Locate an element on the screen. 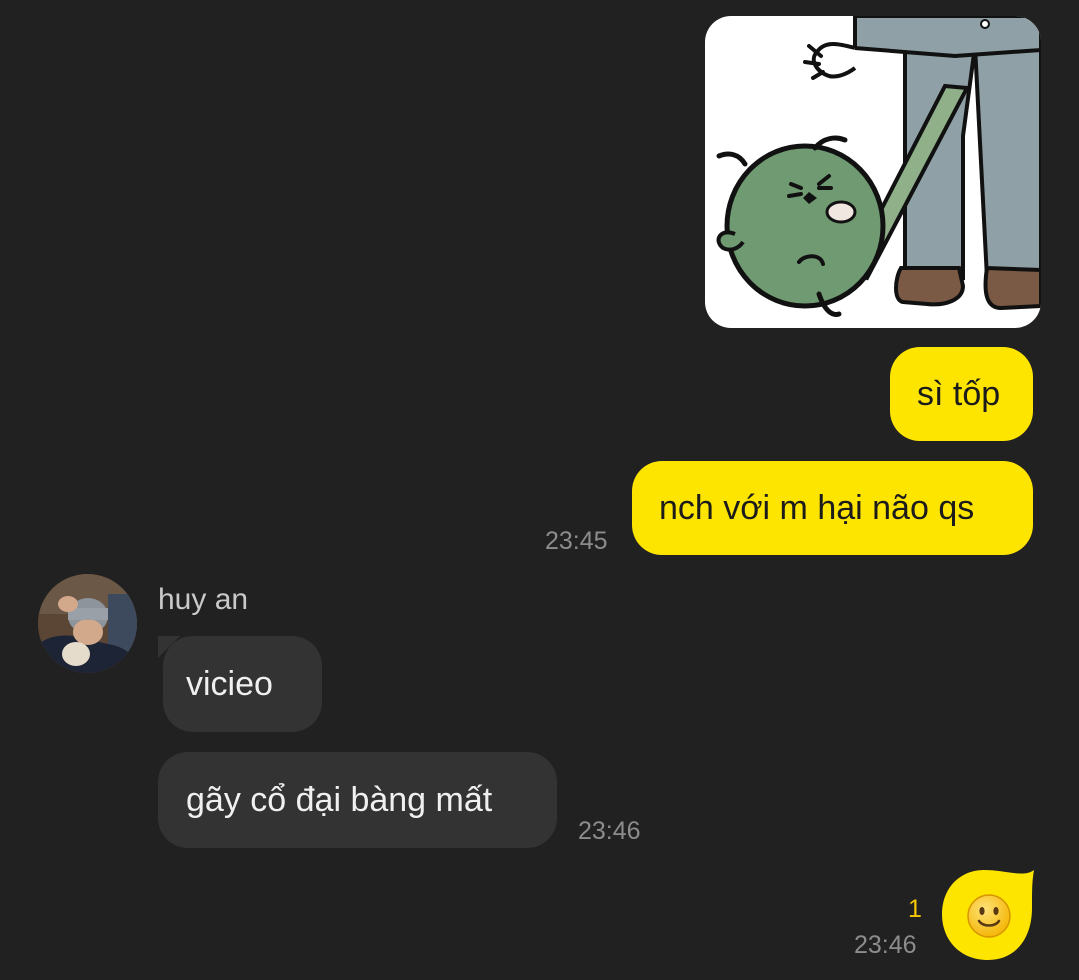  message-text: nch với m hại não qs is located at coordinates (817, 508).